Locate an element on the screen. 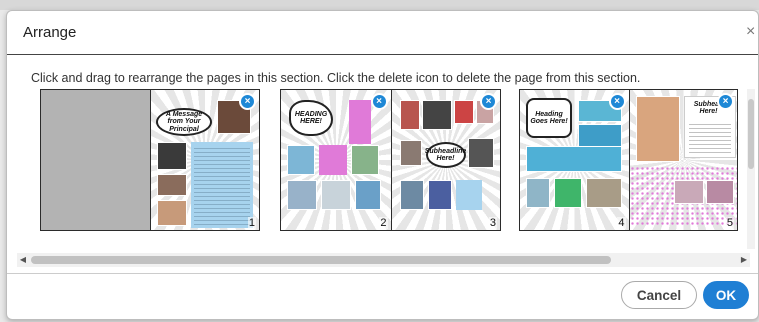  background-window is located at coordinates (379, 5).